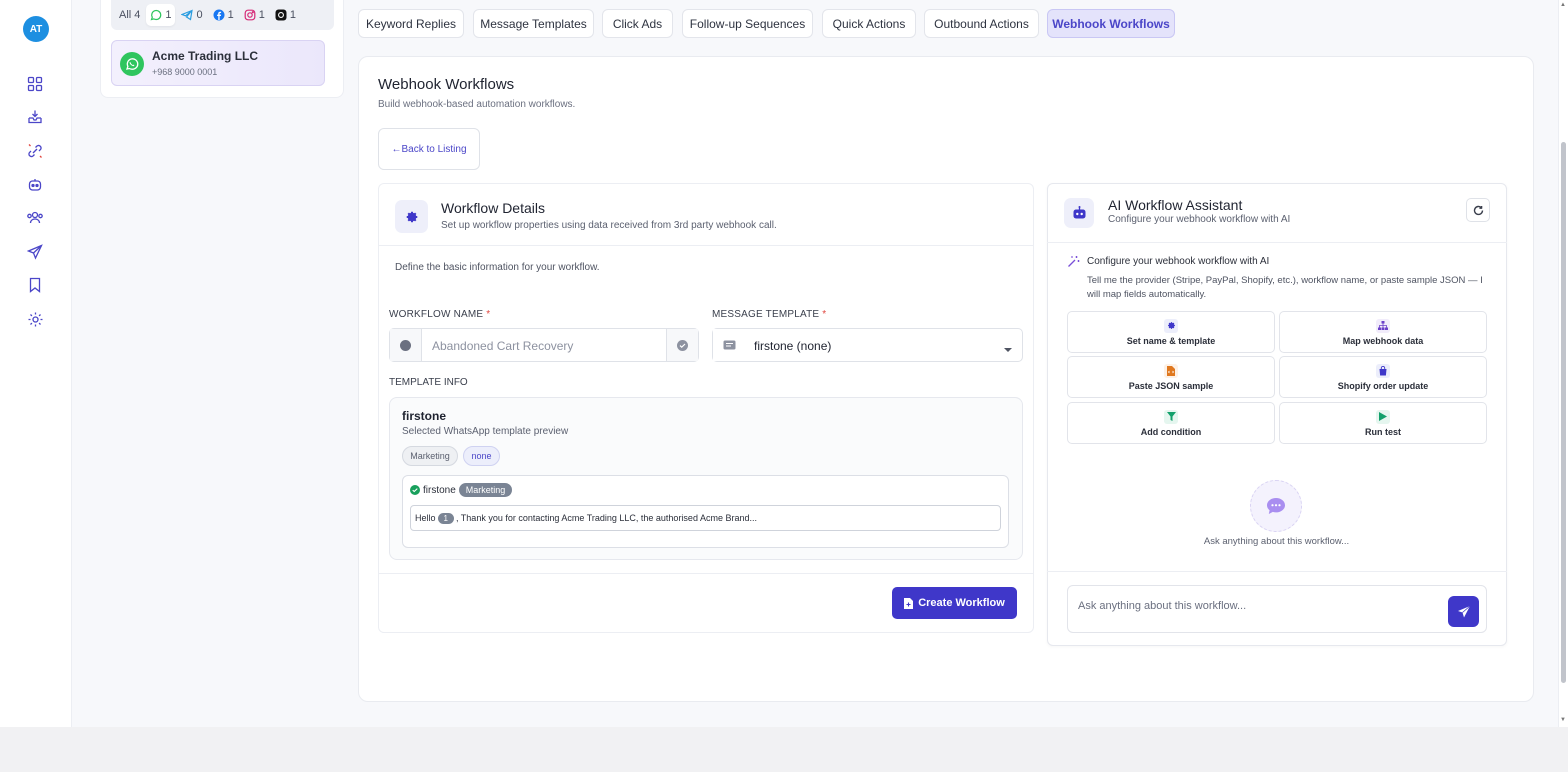  I want to click on template-icon, so click(729, 345).